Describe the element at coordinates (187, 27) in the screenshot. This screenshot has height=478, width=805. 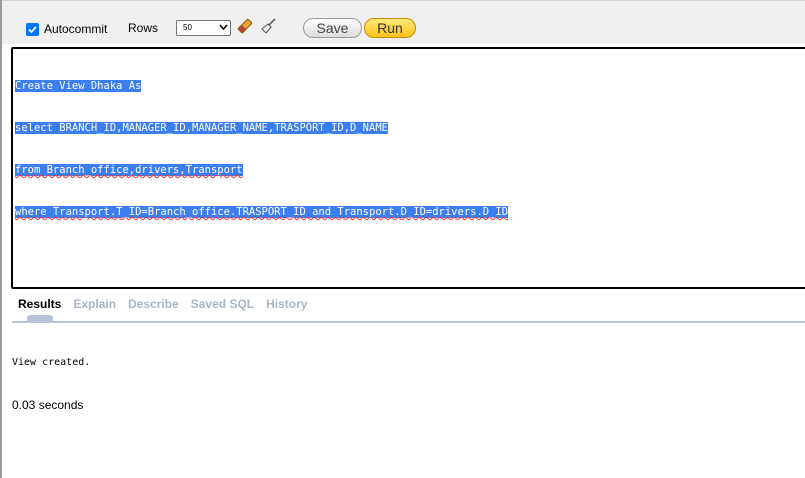
I see `rows-select-value: 50` at that location.